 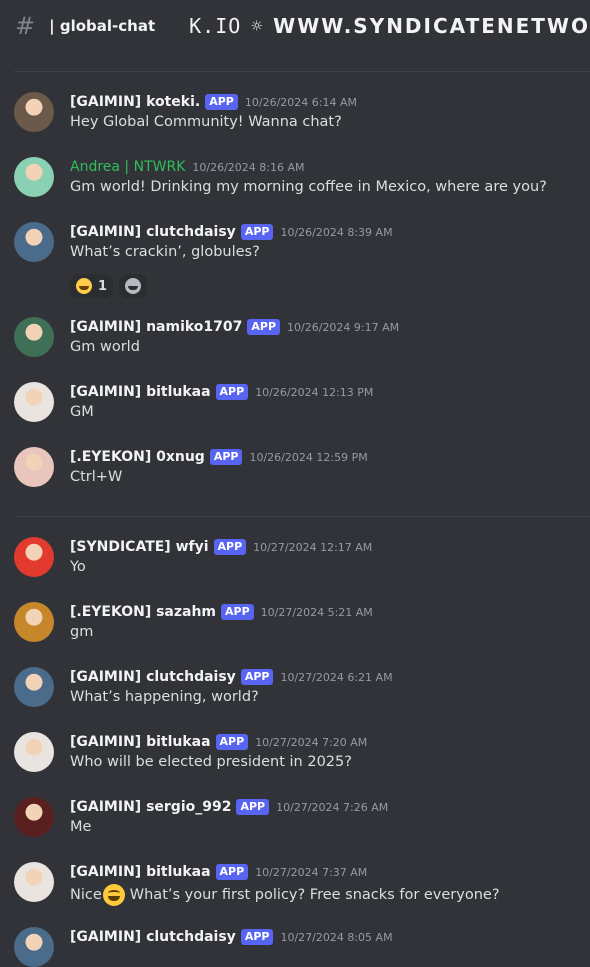 I want to click on joy-emoji-icon, so click(x=84, y=286).